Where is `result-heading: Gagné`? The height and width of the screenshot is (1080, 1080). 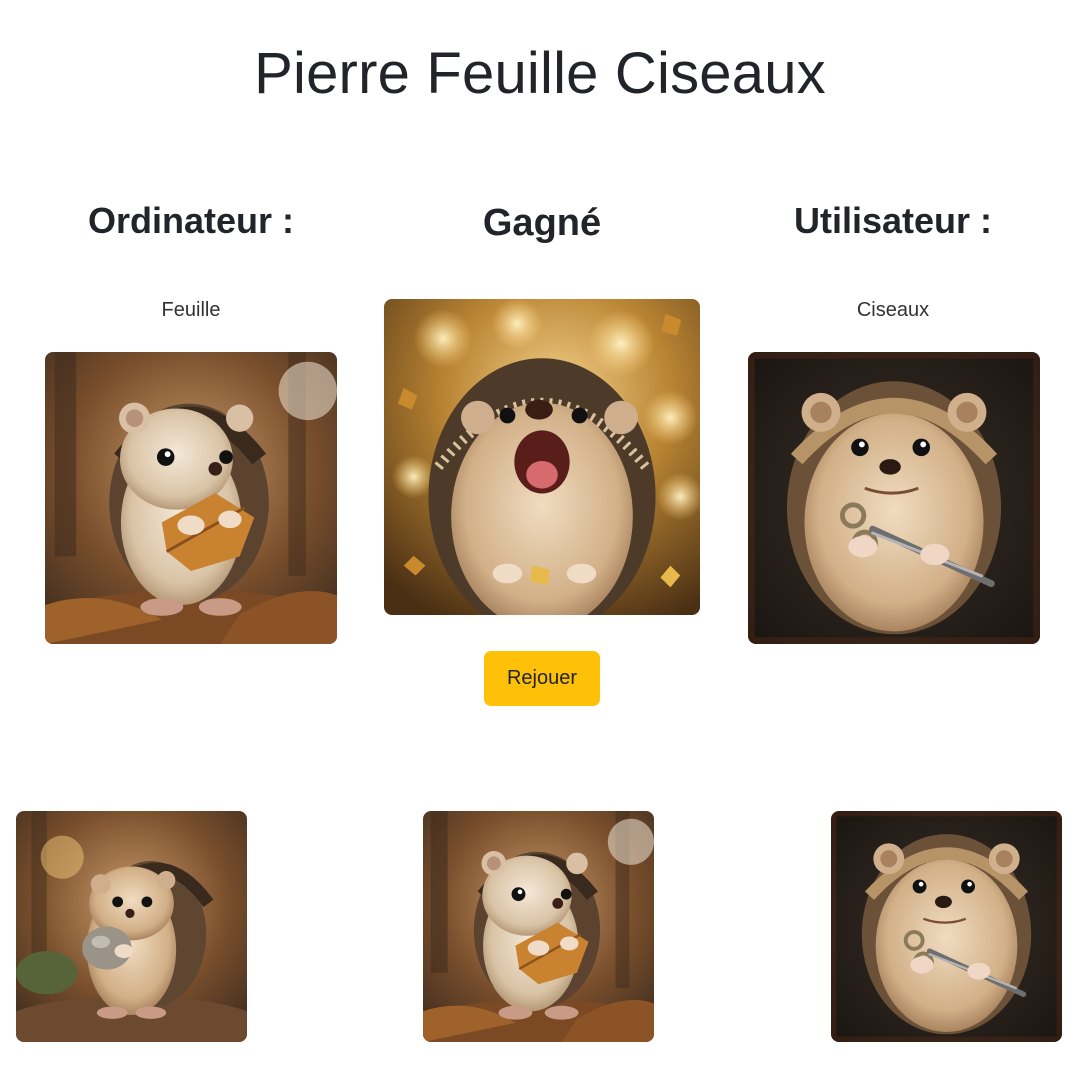
result-heading: Gagné is located at coordinates (542, 223).